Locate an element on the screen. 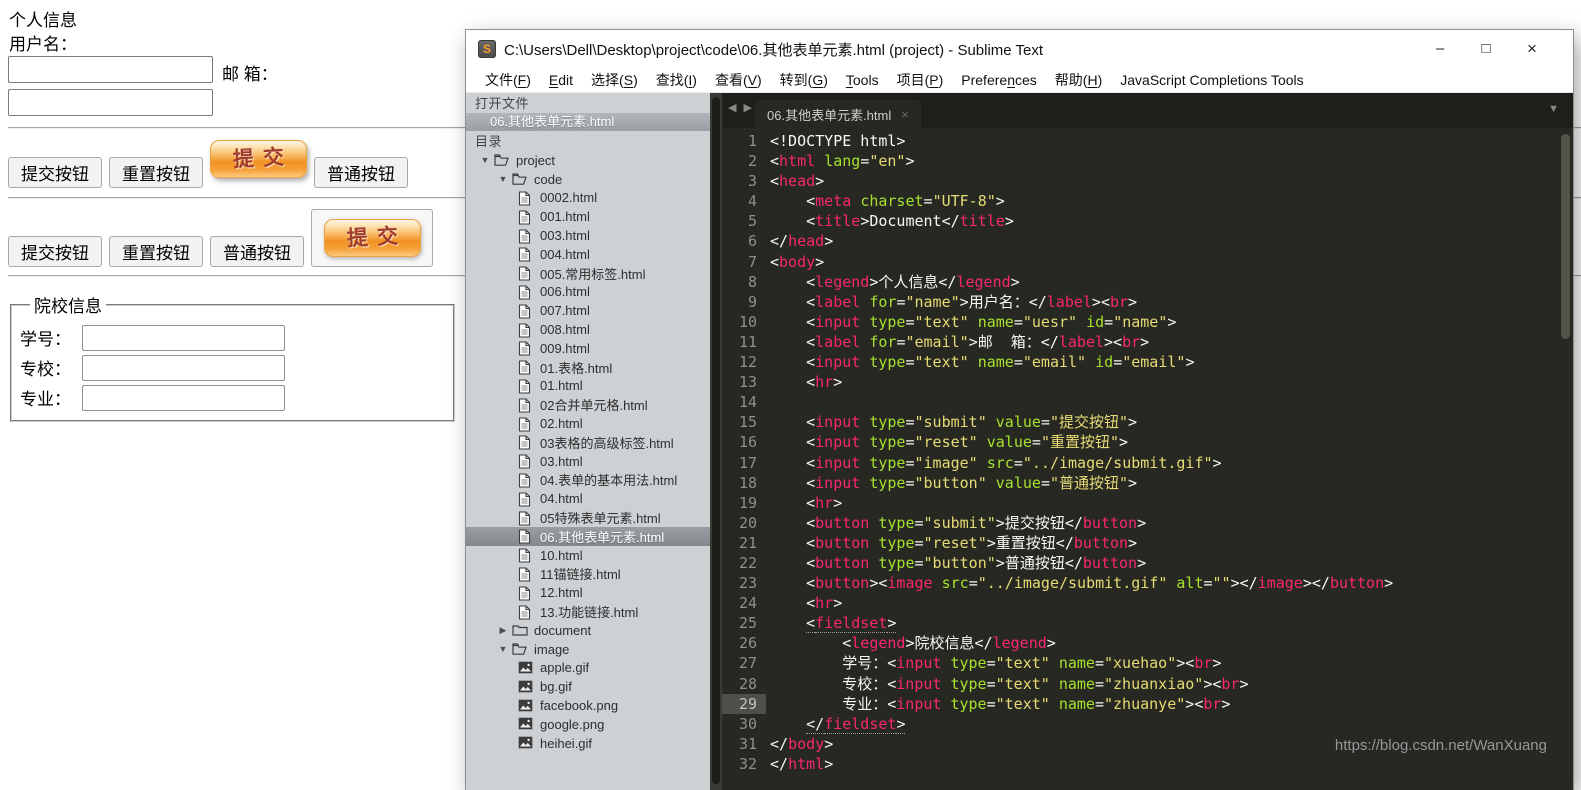  code-line-8: 8 <legend>个人信息</legend> is located at coordinates (1147, 282).